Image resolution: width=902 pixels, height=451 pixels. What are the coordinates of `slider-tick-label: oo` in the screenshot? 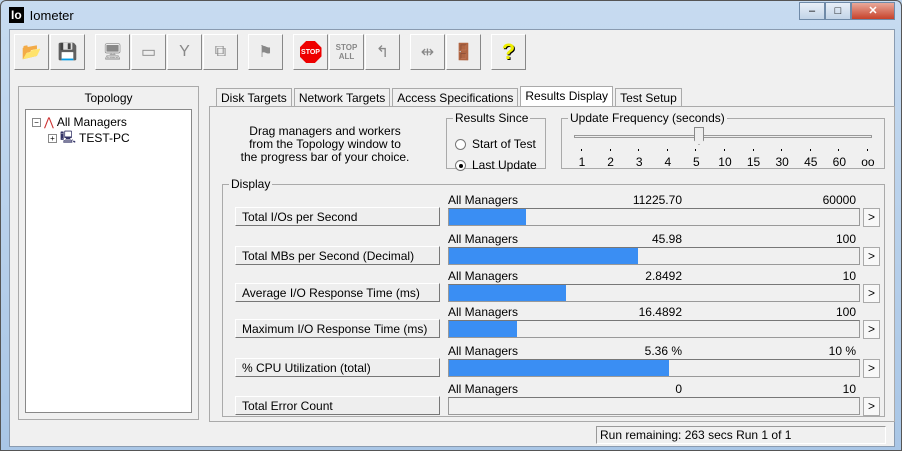 It's located at (868, 159).